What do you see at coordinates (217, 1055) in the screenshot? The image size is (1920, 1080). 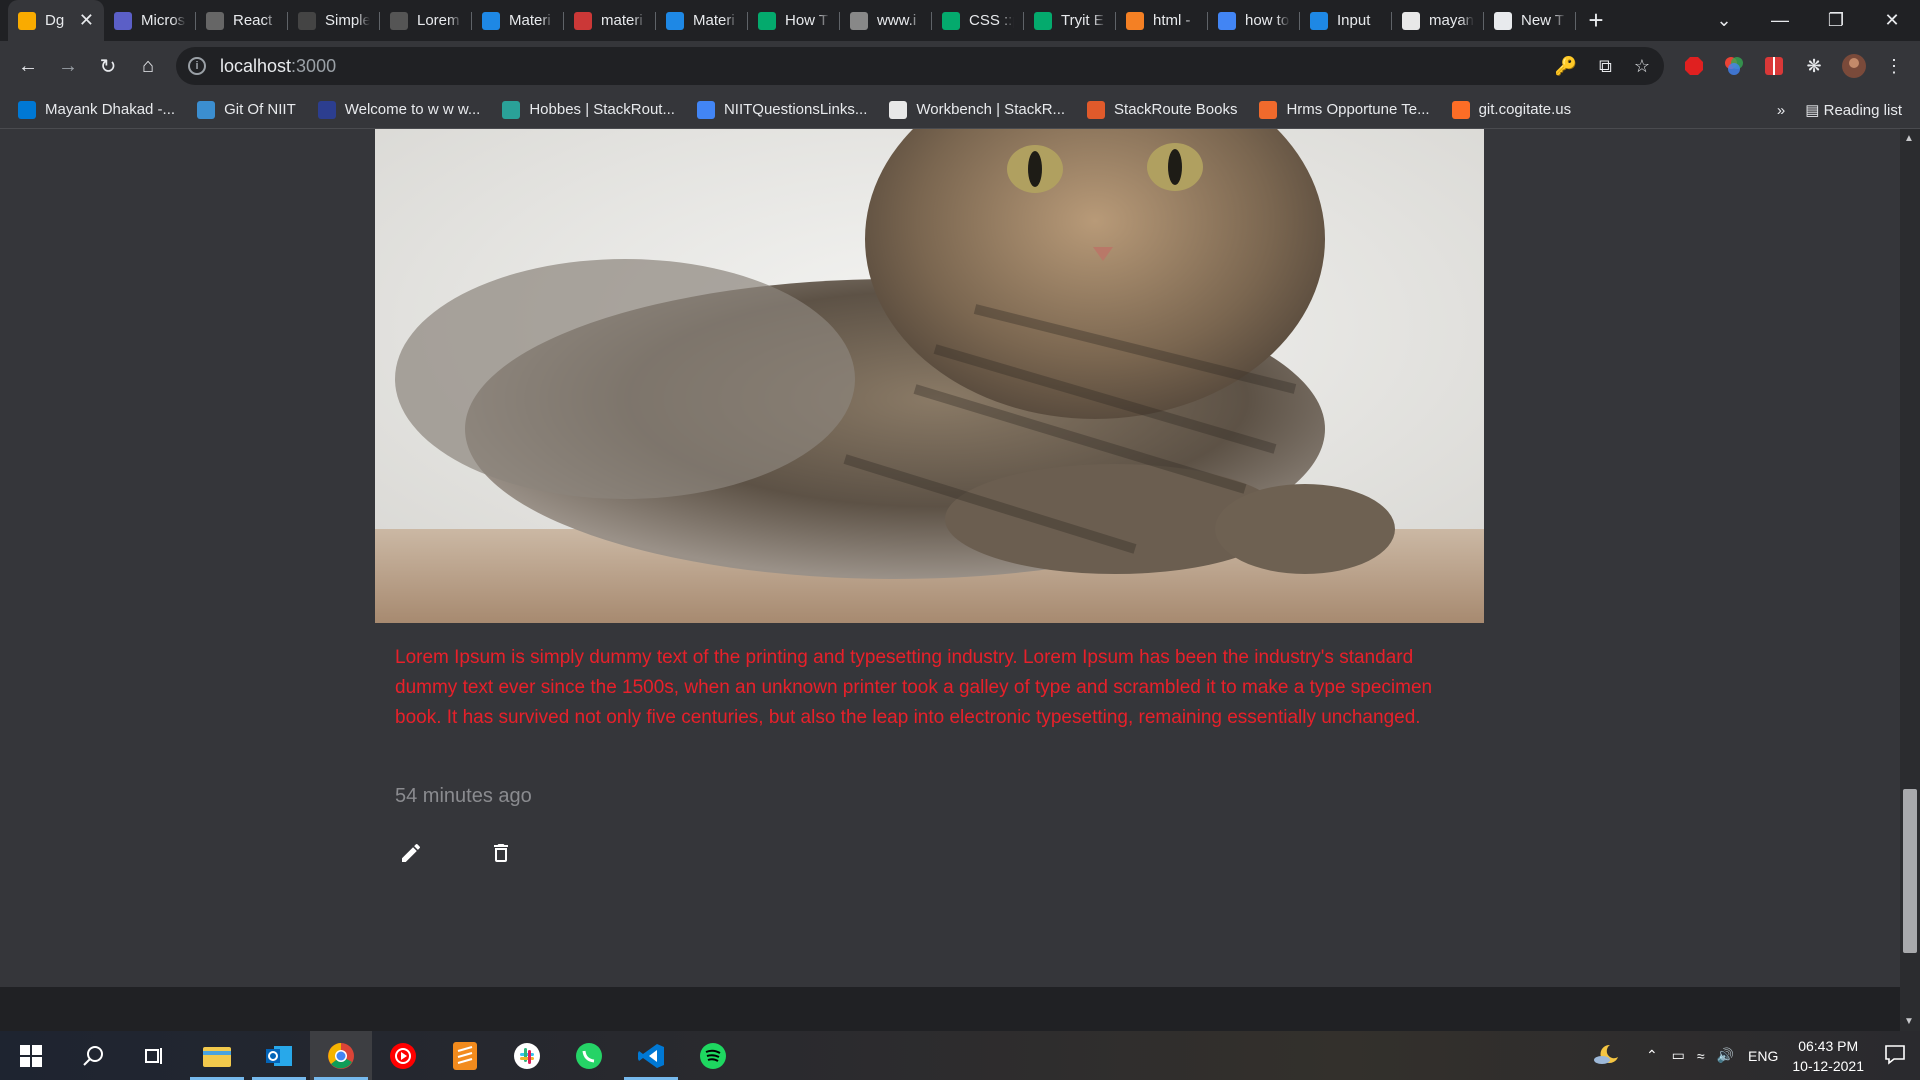 I see `file-explorer-icon` at bounding box center [217, 1055].